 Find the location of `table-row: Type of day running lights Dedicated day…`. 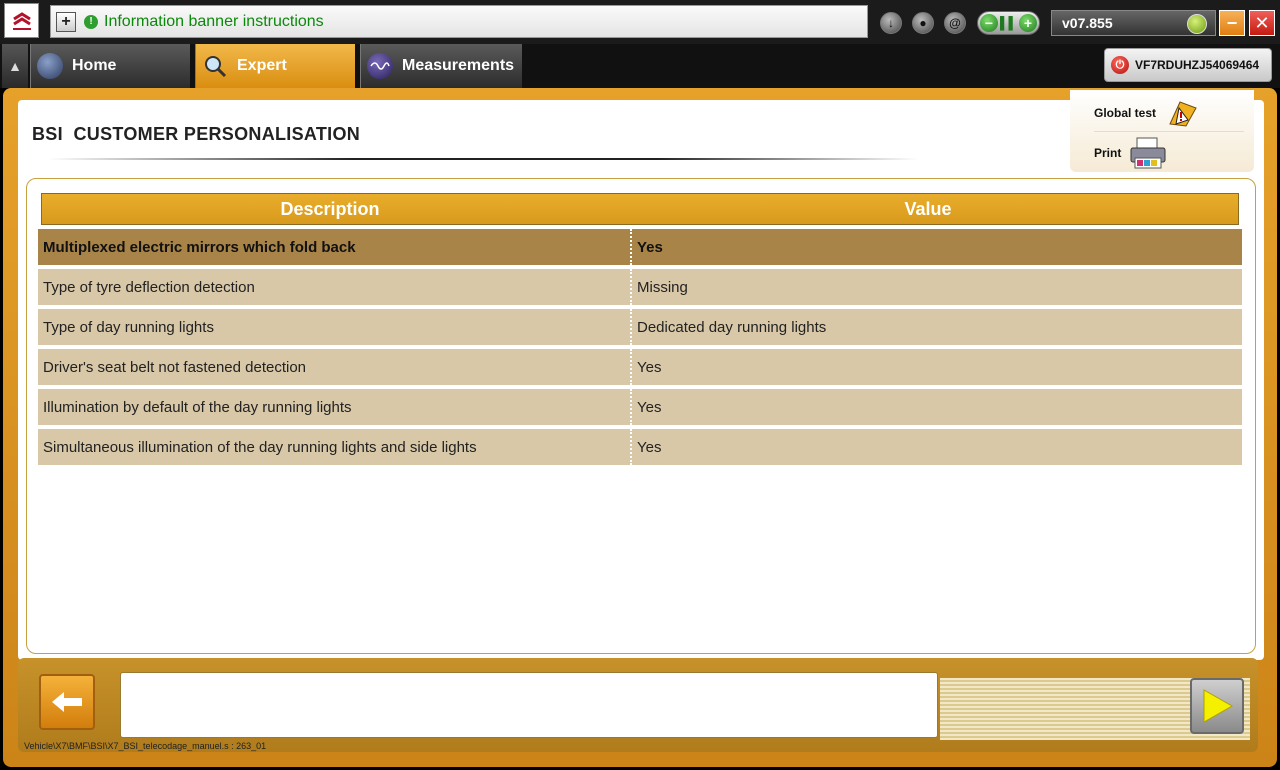

table-row: Type of day running lights Dedicated day… is located at coordinates (640, 327).